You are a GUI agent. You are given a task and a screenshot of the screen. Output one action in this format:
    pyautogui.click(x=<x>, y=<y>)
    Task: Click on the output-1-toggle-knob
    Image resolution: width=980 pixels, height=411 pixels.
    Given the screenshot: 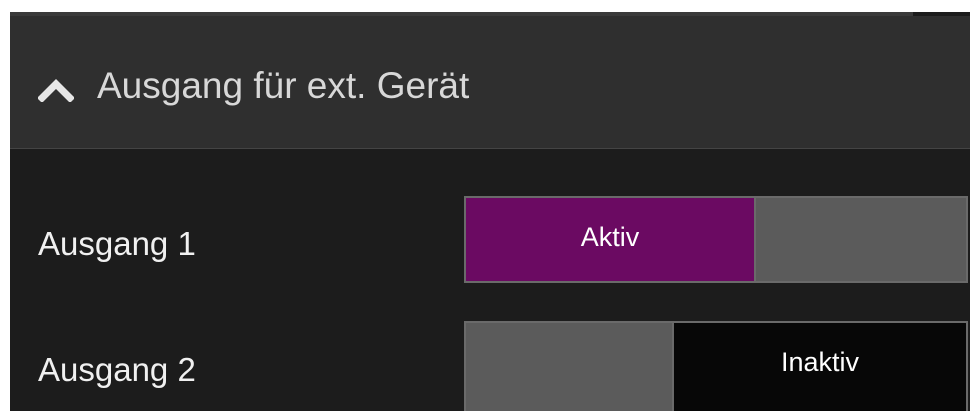 What is the action you would take?
    pyautogui.click(x=861, y=239)
    